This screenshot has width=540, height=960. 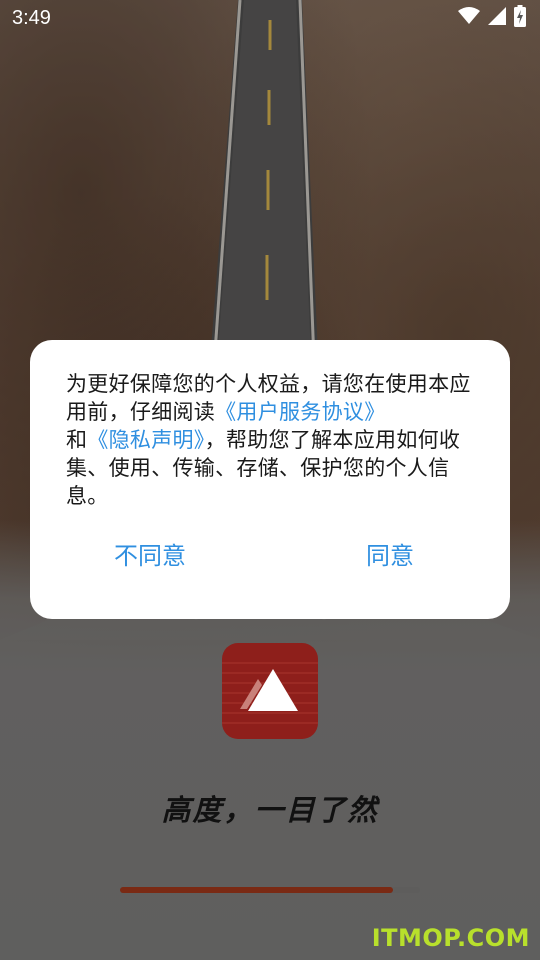 I want to click on privacy-statement-link: 《隐私声明》, so click(x=145, y=440).